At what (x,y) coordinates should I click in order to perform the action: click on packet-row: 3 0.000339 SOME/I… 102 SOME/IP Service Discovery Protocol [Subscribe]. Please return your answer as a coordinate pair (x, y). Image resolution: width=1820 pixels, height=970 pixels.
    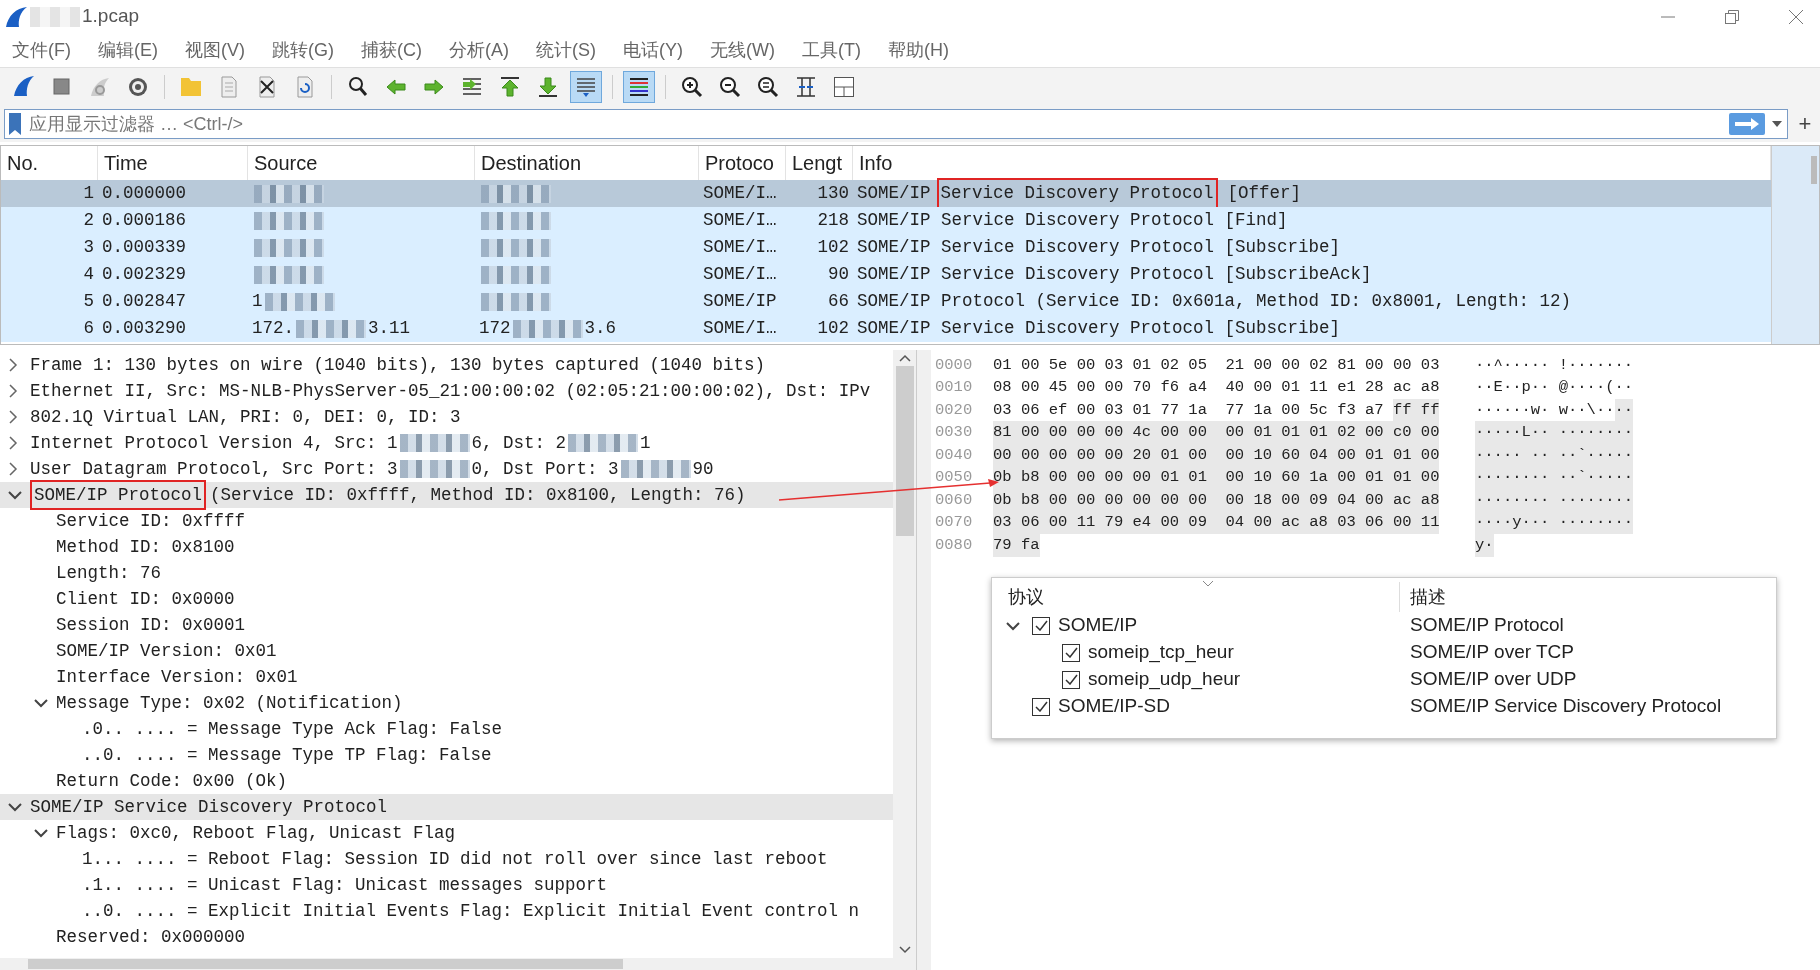
    Looking at the image, I should click on (886, 247).